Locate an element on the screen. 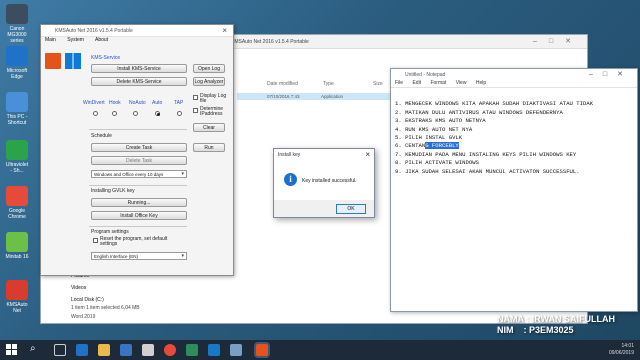  gvlk-separator is located at coordinates (138, 185).